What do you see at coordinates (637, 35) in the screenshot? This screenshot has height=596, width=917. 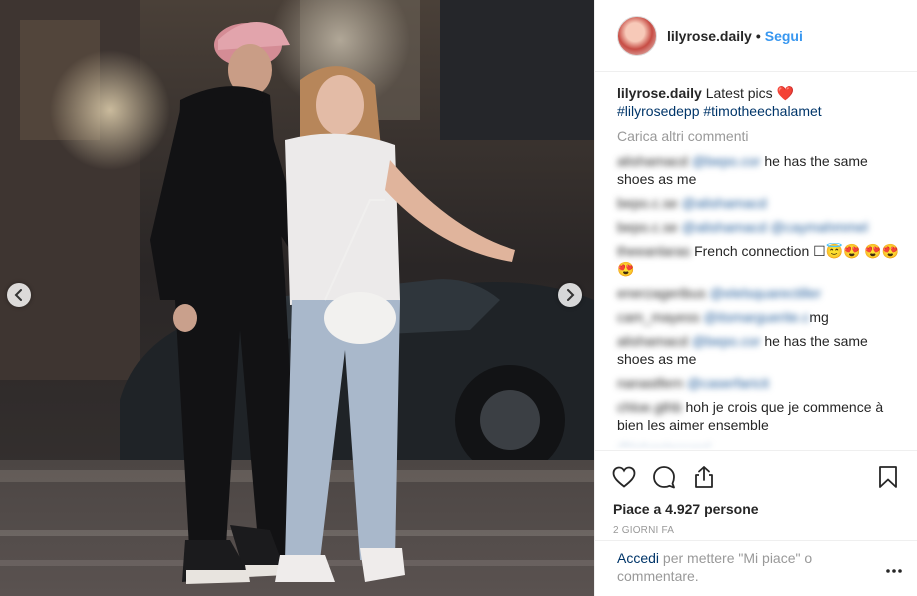 I see `avatar` at bounding box center [637, 35].